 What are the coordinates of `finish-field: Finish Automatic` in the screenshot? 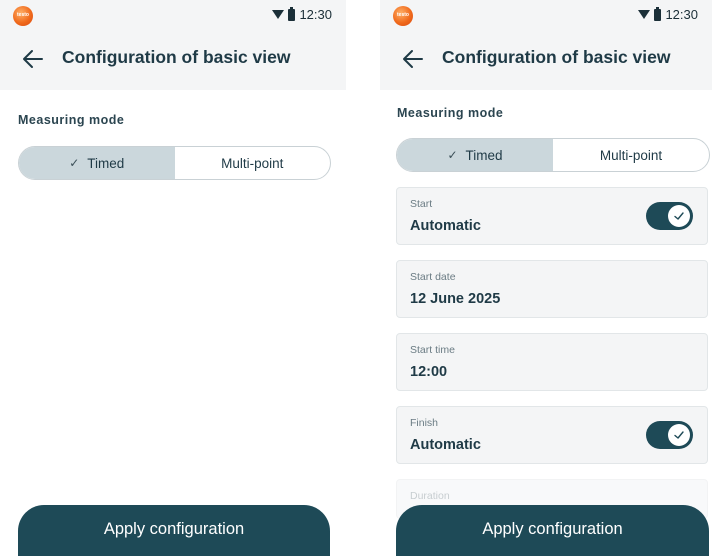 It's located at (552, 435).